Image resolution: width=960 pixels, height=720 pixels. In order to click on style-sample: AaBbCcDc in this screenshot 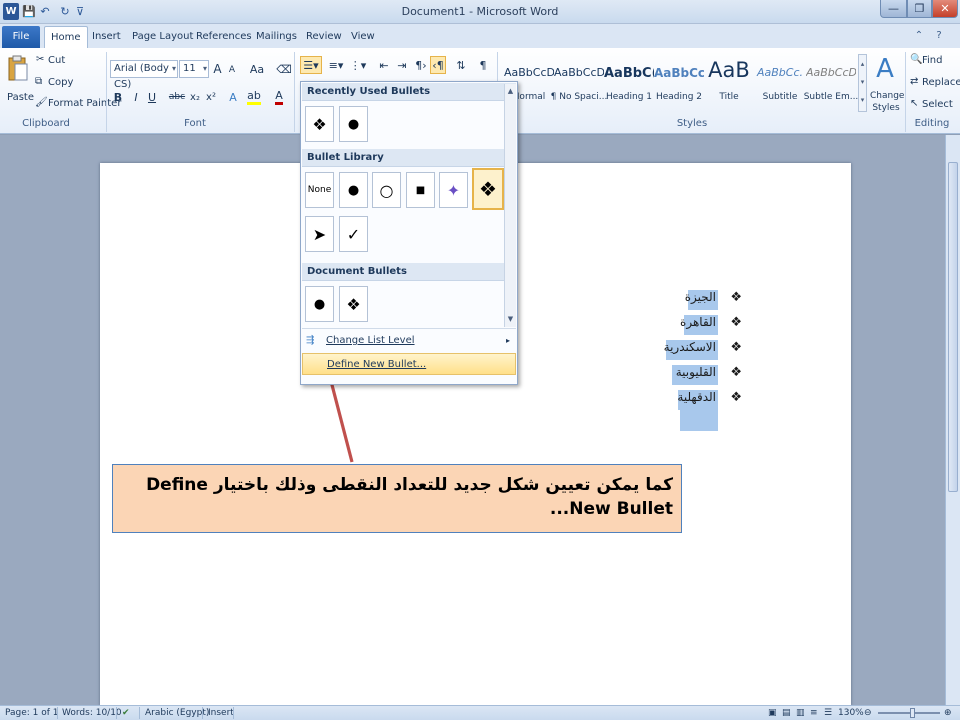, I will do `click(529, 72)`.